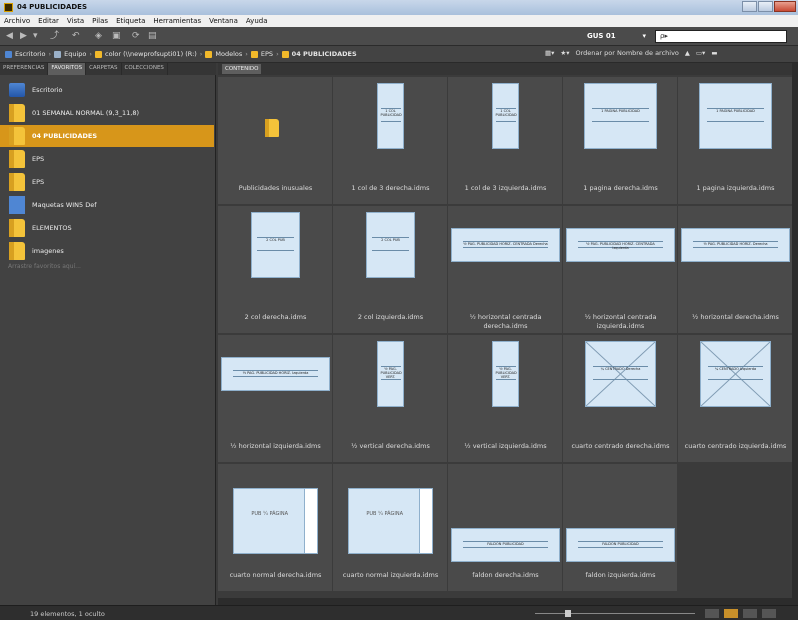  I want to click on file-thumbnail: 2 COL PUB 2 col izquierda.idms, so click(390, 270).